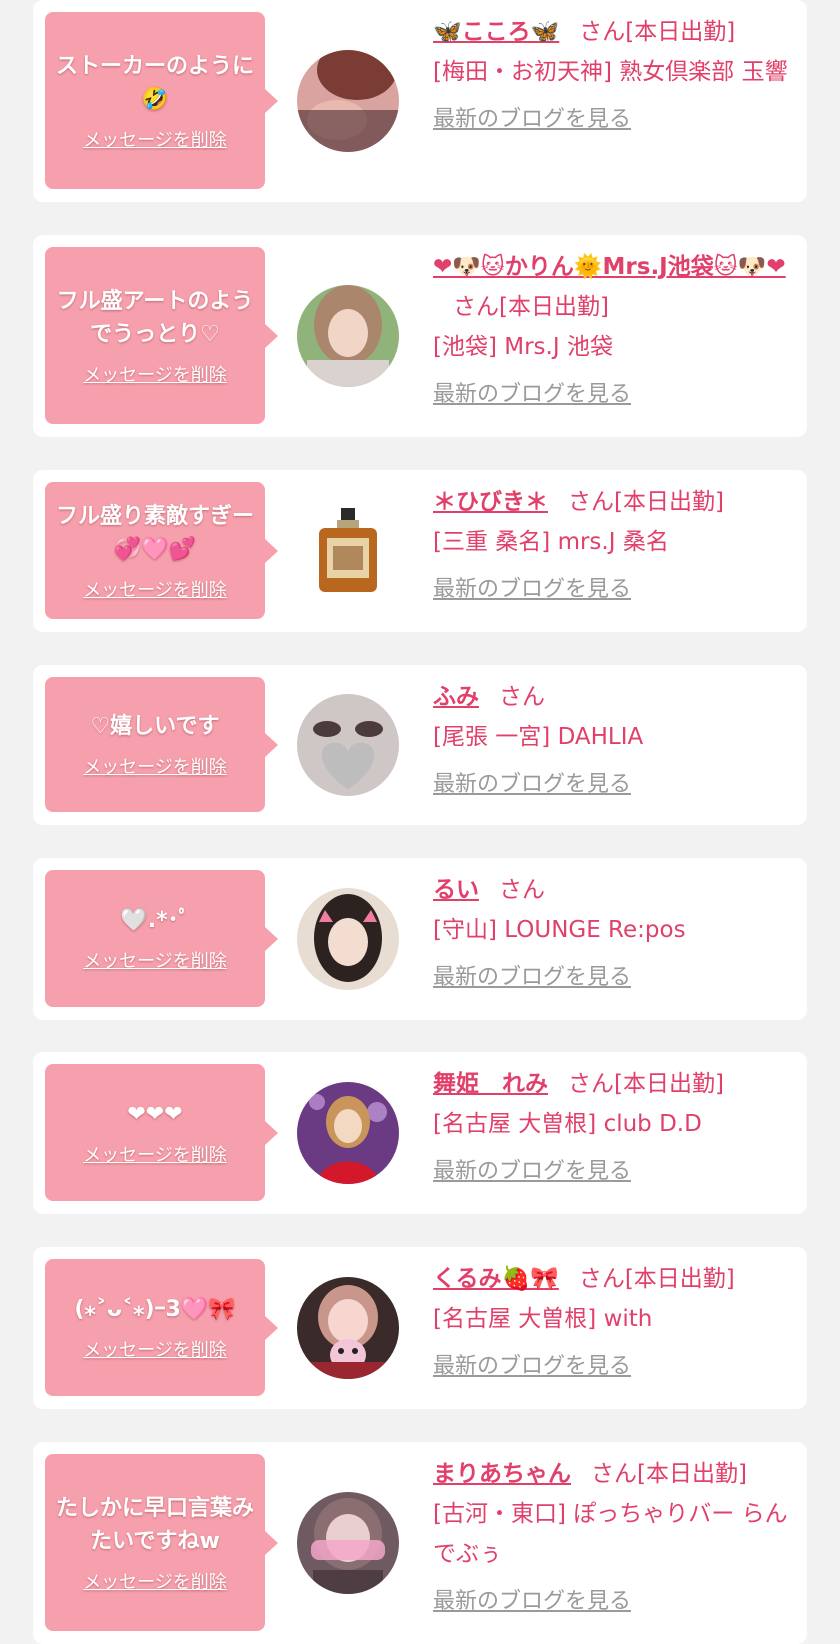 The height and width of the screenshot is (1644, 840). I want to click on message-text: ❤❤❤, so click(155, 1114).